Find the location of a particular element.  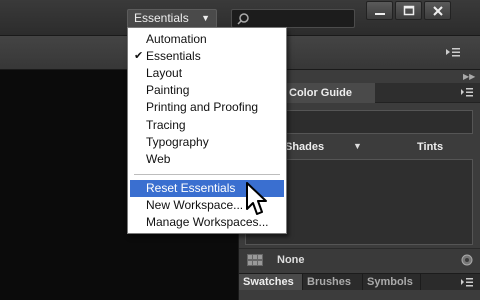

menu-item-label: Printing and Proofing is located at coordinates (202, 107).